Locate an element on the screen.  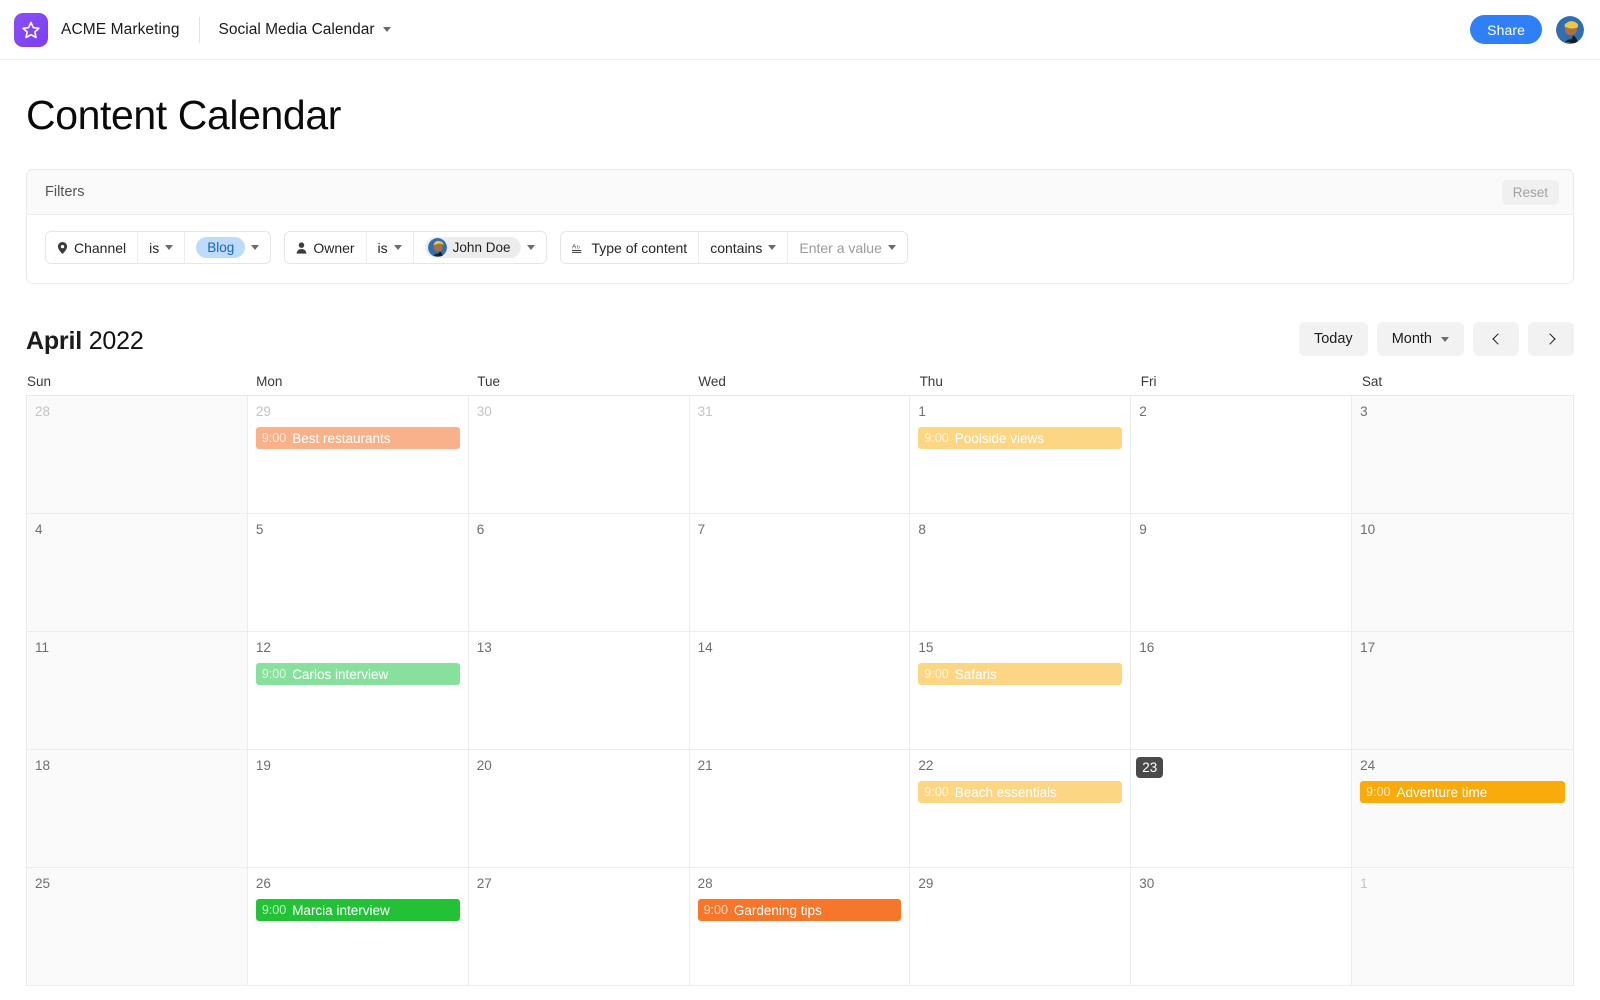
calendar-day-cell: 8 is located at coordinates (1021, 573).